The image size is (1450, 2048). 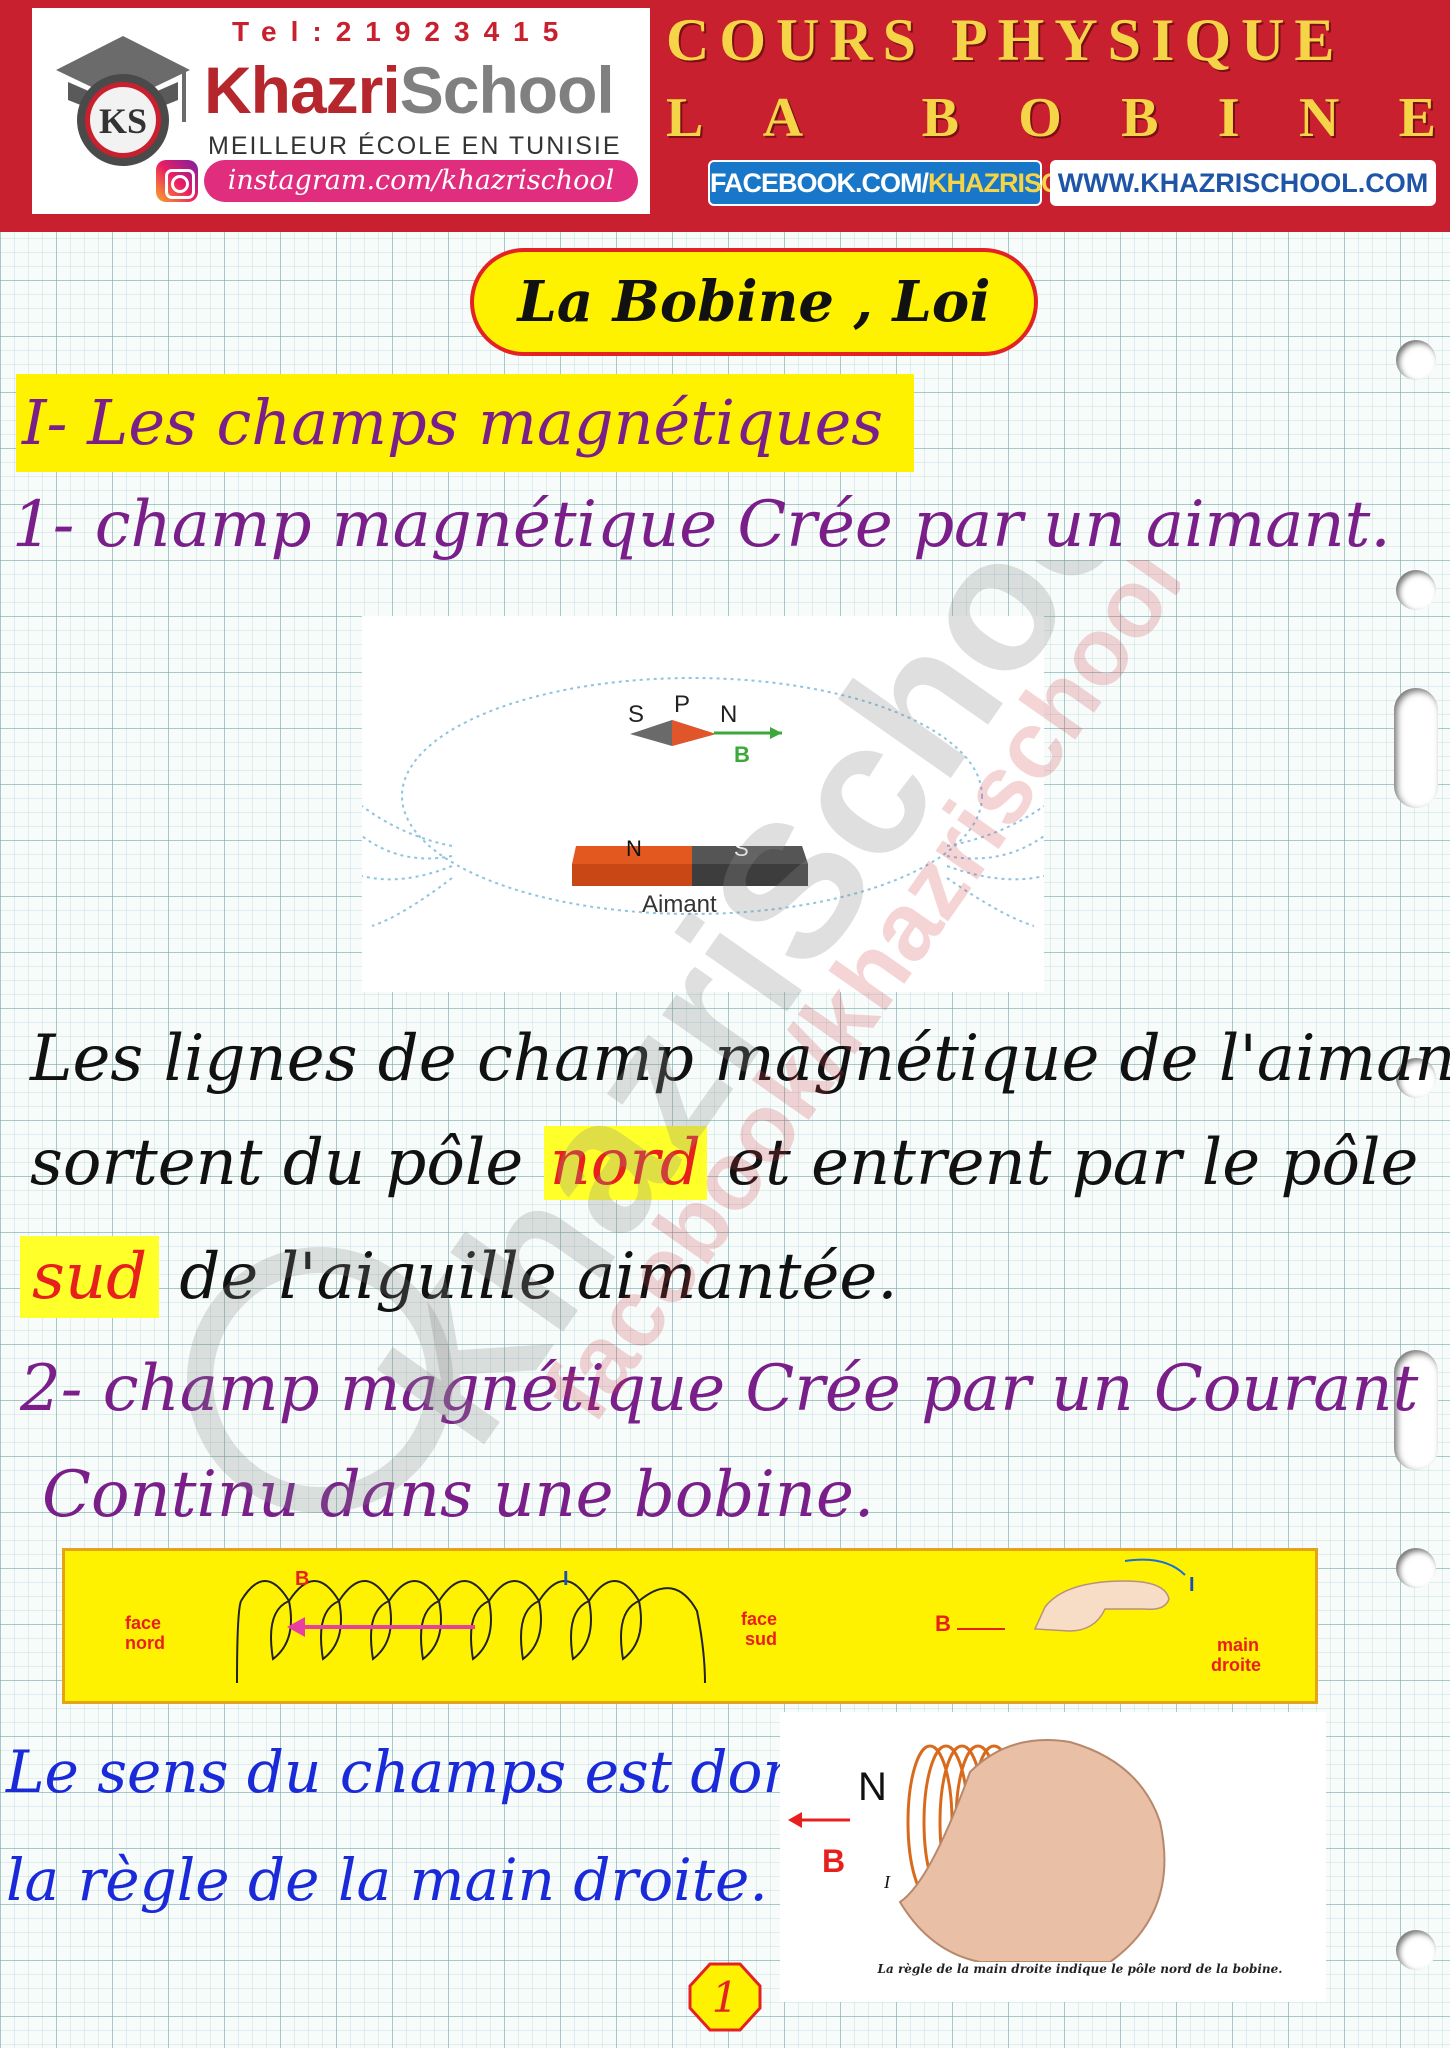 What do you see at coordinates (1416, 748) in the screenshot?
I see `binder-hole-long` at bounding box center [1416, 748].